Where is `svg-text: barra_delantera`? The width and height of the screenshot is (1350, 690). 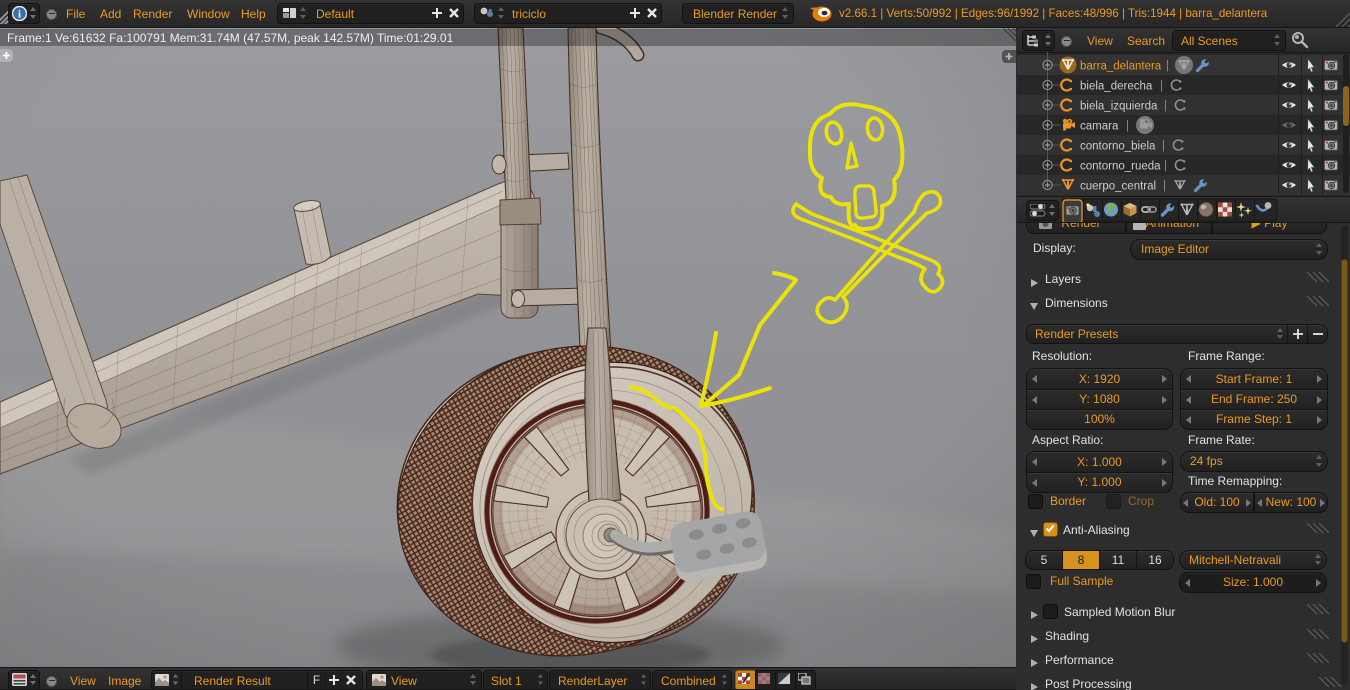 svg-text: barra_delantera is located at coordinates (1121, 67).